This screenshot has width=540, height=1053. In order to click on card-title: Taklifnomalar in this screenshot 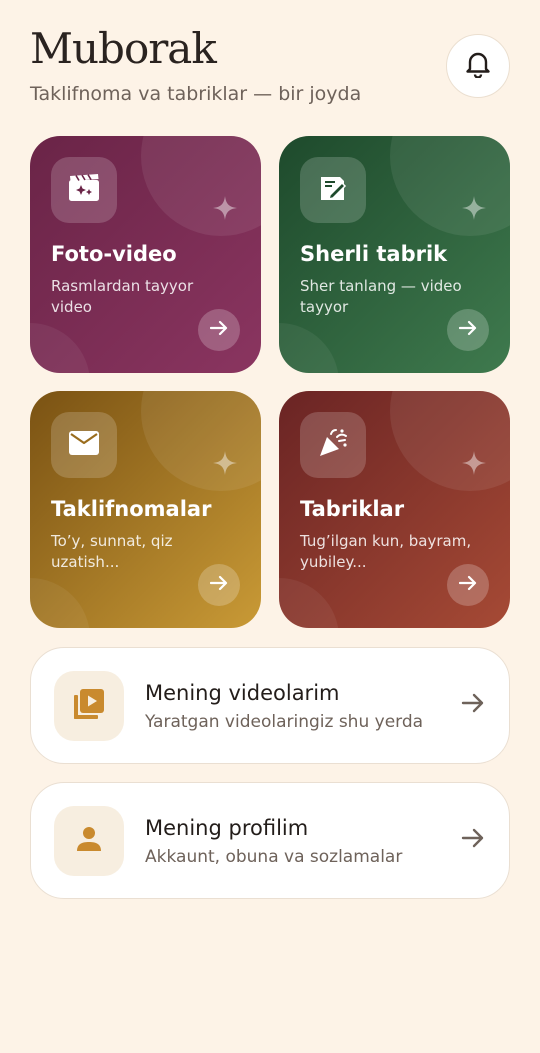, I will do `click(131, 509)`.